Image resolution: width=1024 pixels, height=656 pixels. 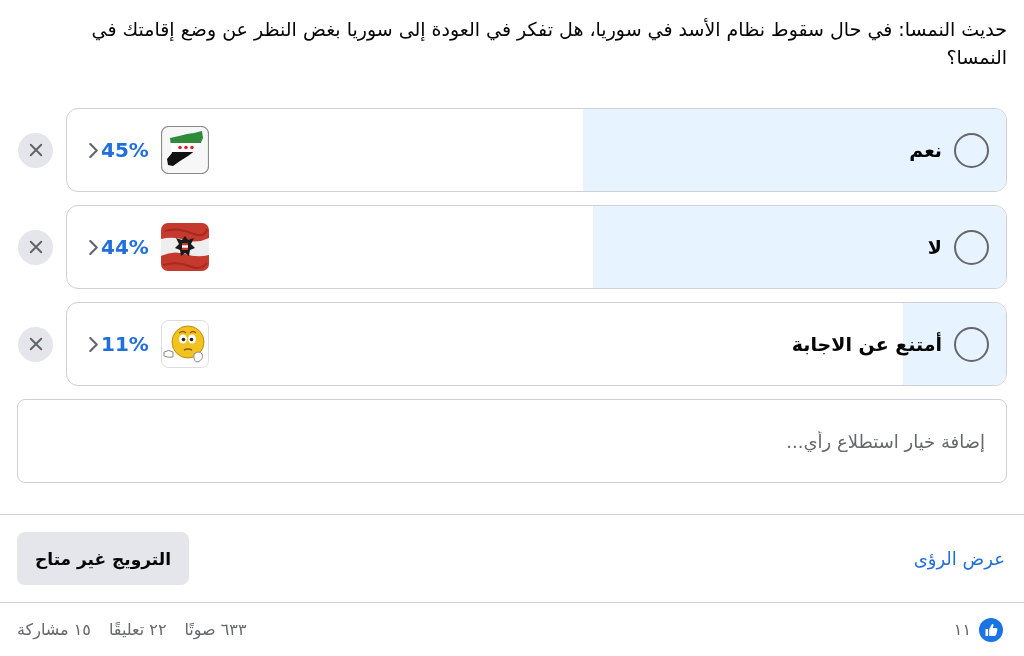 I want to click on share-count: ١٥ مشاركة, so click(x=54, y=629).